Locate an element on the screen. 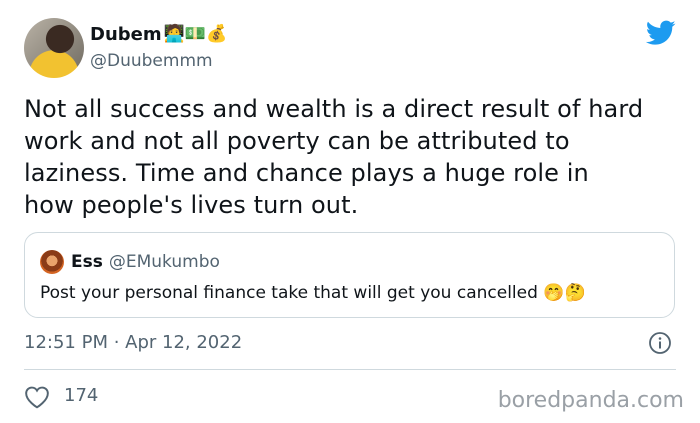  quoted-author-avatar is located at coordinates (52, 262).